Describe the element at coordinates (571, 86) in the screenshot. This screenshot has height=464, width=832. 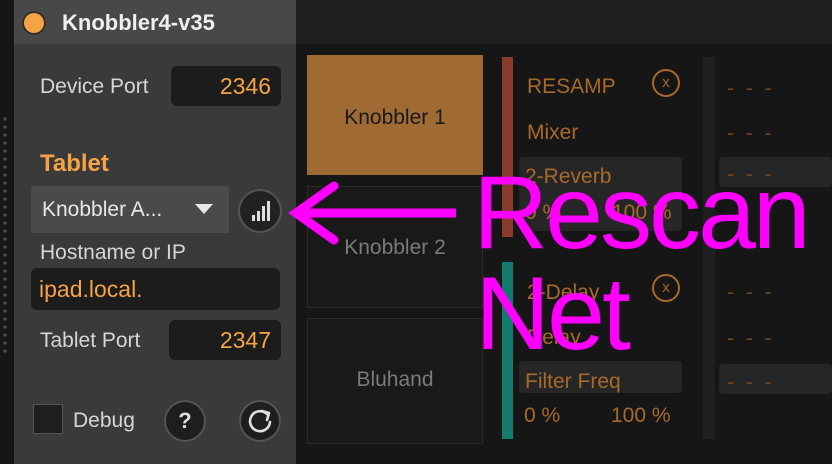
I see `param-label: RESAMP` at that location.